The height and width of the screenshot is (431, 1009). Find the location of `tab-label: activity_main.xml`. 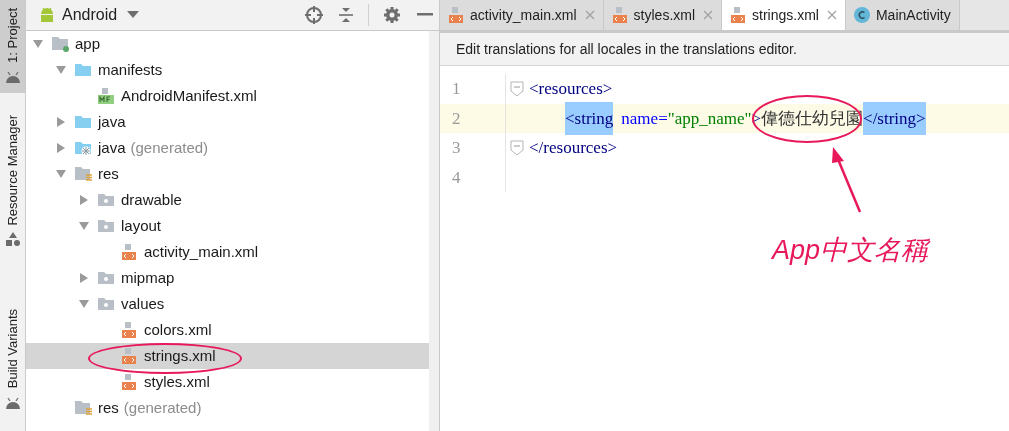

tab-label: activity_main.xml is located at coordinates (523, 15).